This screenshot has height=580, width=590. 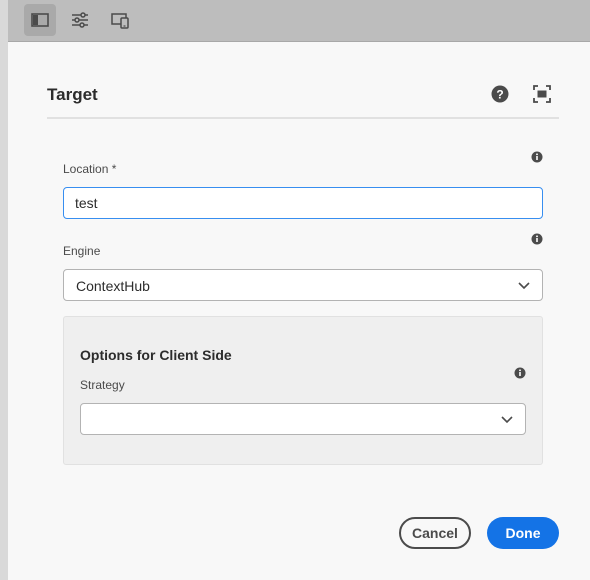 I want to click on side-panel-toggle-button, so click(x=40, y=20).